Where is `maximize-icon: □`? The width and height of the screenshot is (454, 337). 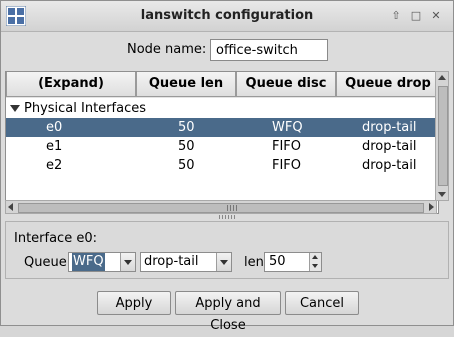 maximize-icon: □ is located at coordinates (416, 16).